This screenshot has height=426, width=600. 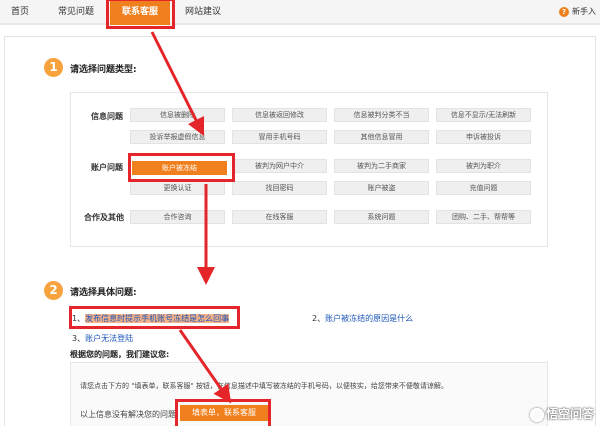 I want to click on chip-phone-misuse: 冒用手机号码, so click(x=279, y=137).